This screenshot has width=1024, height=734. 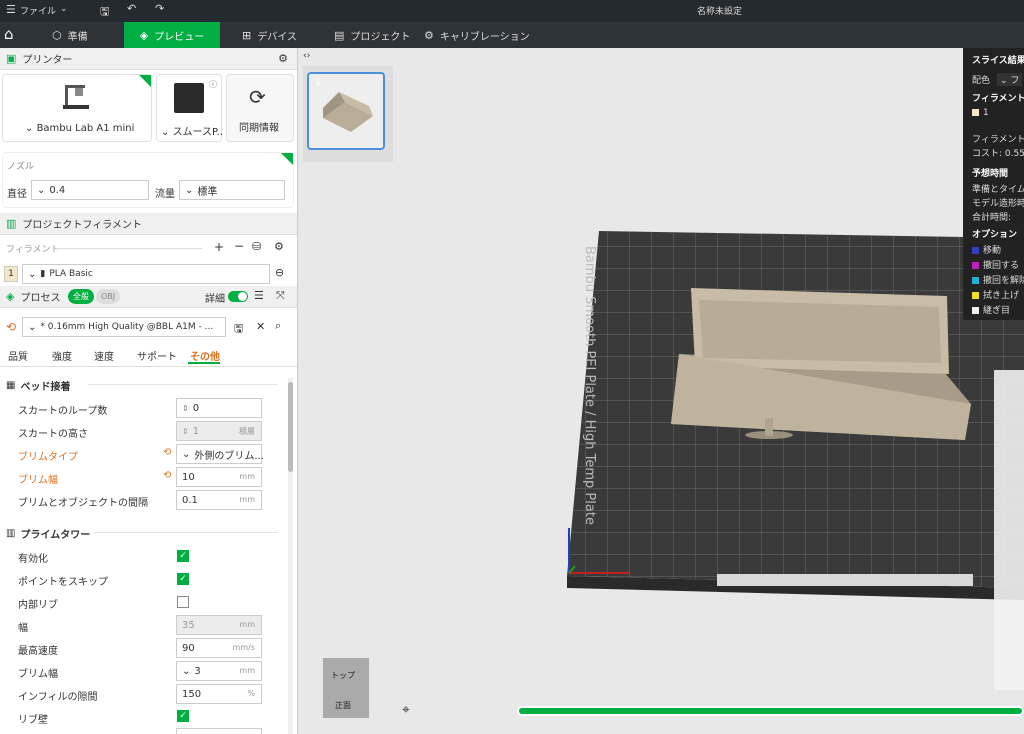 What do you see at coordinates (372, 35) in the screenshot?
I see `tab-project: ▤ プロジェクト` at bounding box center [372, 35].